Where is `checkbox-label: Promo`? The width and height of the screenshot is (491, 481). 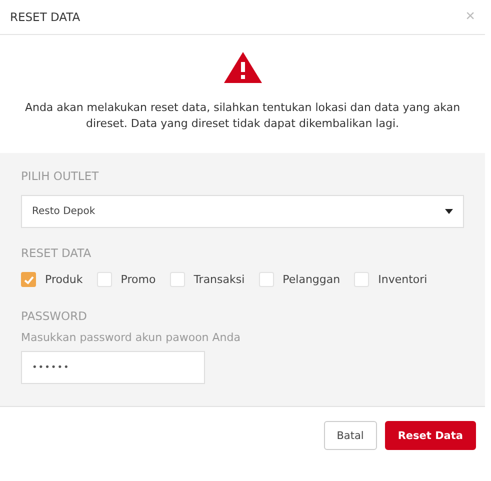
checkbox-label: Promo is located at coordinates (138, 279).